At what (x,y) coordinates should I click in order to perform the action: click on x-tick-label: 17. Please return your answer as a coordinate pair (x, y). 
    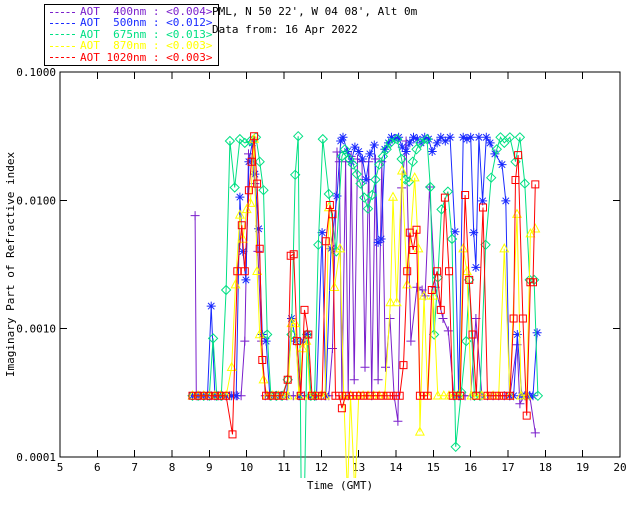
    Looking at the image, I should click on (507, 467).